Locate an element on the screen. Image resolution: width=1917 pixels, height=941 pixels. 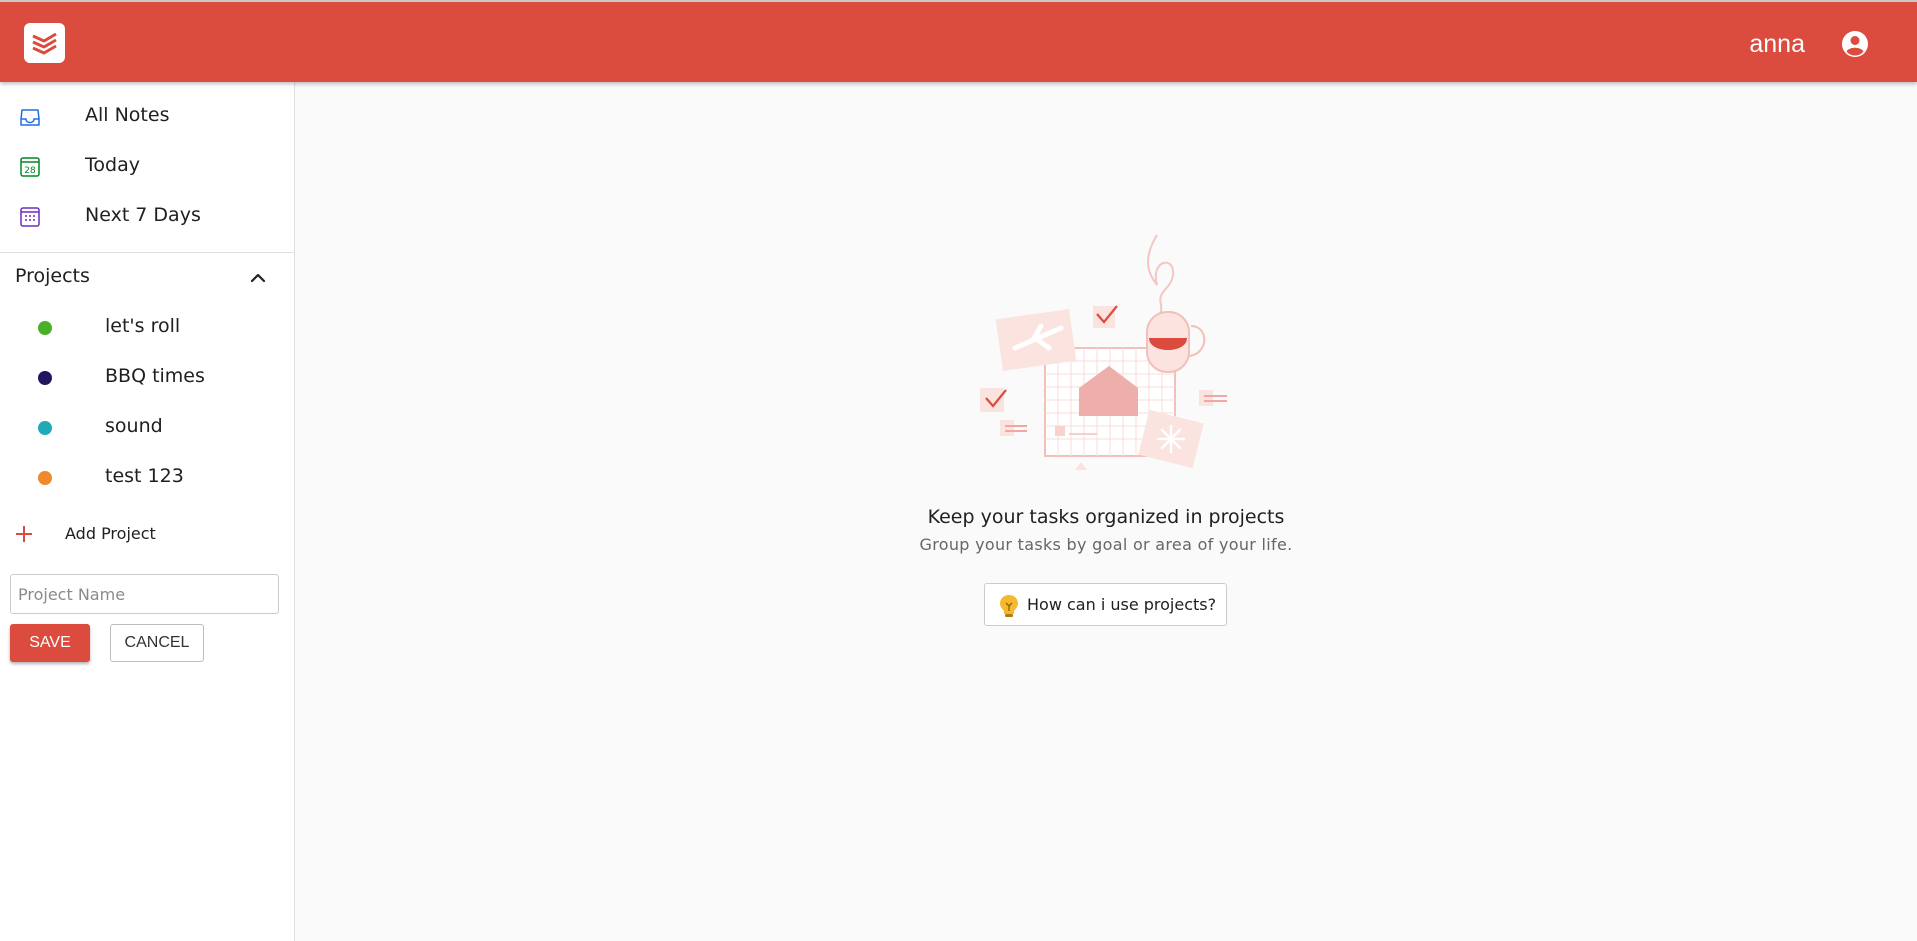
calendar-today-icon: 28 is located at coordinates (30, 167).